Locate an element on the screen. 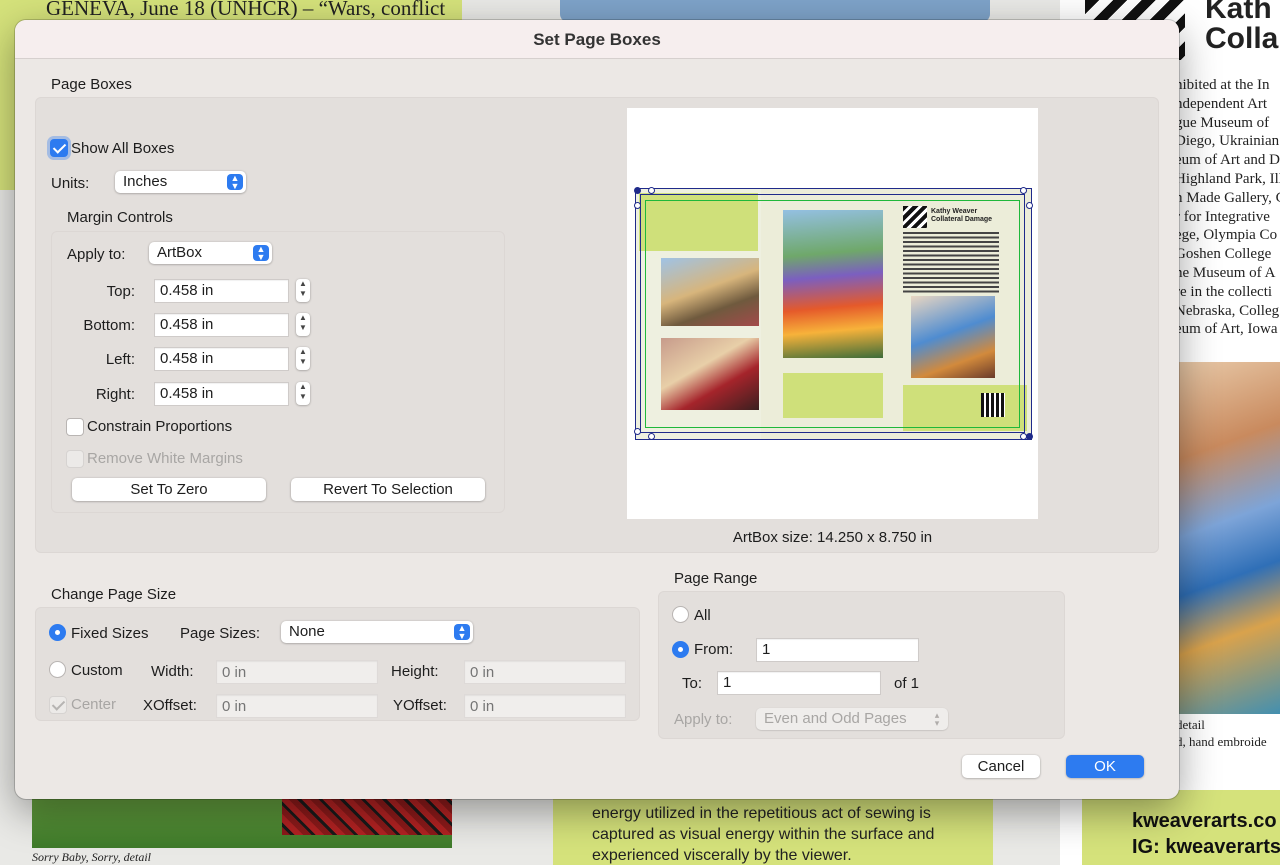  bottom-margin-field: 0.458 in is located at coordinates (221, 325).